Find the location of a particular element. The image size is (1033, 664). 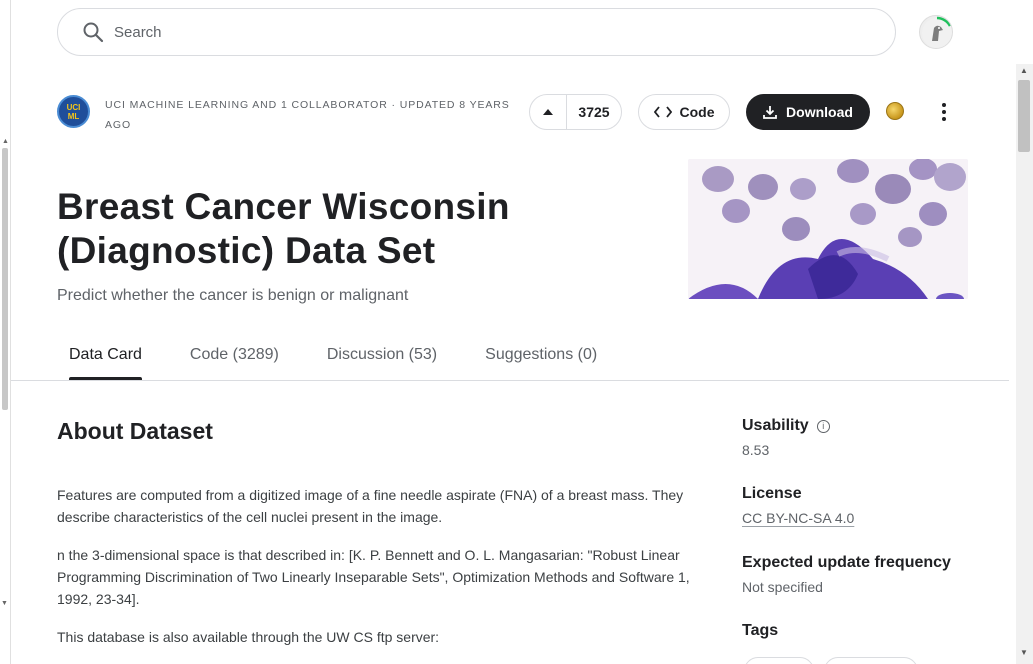

caret-up-icon is located at coordinates (548, 112).